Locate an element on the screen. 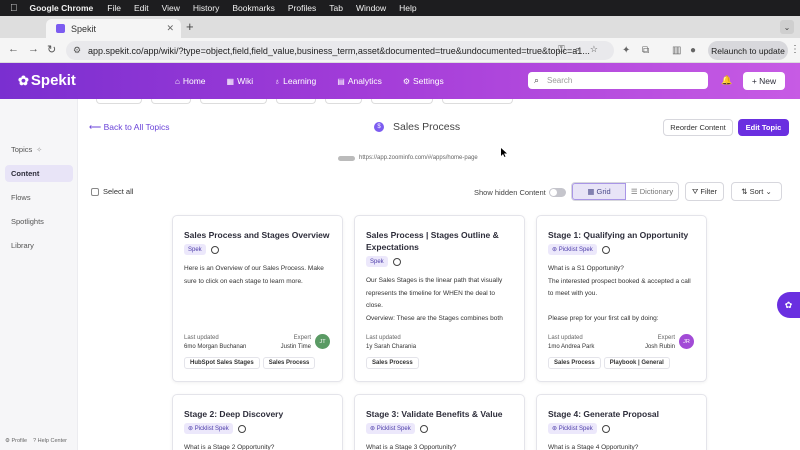 Image resolution: width=800 pixels, height=450 pixels. sidebar-item-library: Library is located at coordinates (39, 245).